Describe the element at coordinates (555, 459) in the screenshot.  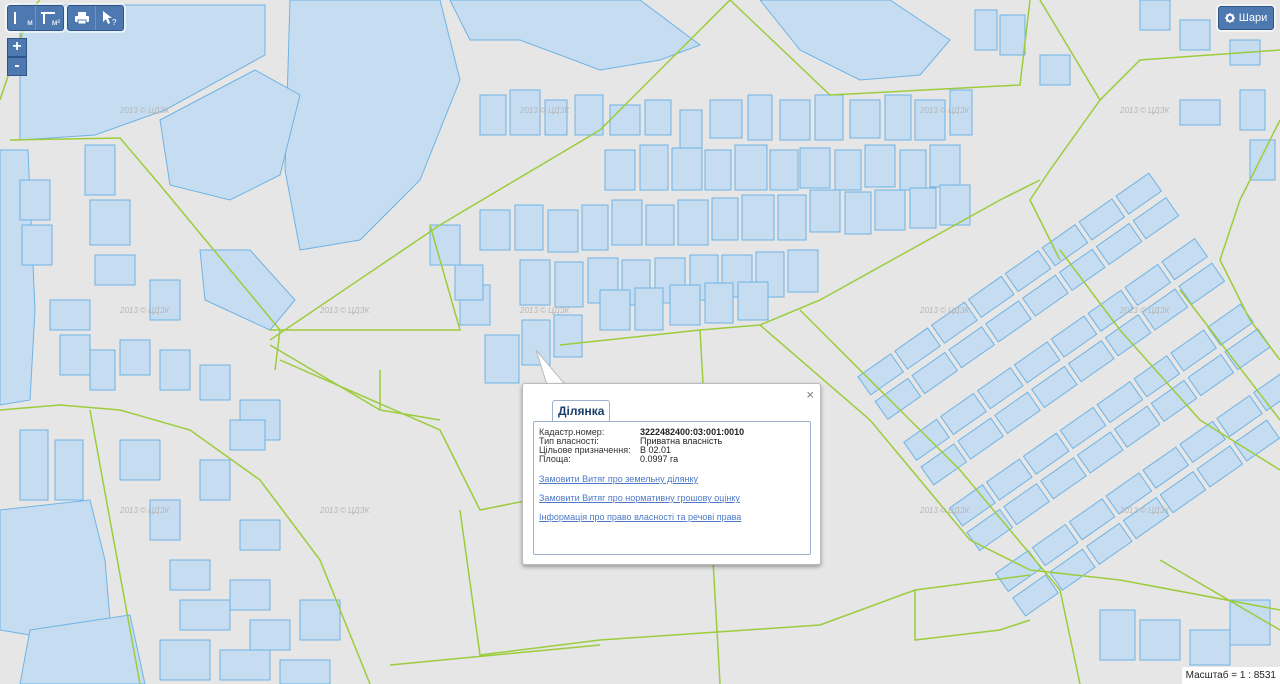
I see `field-label: Площа:` at that location.